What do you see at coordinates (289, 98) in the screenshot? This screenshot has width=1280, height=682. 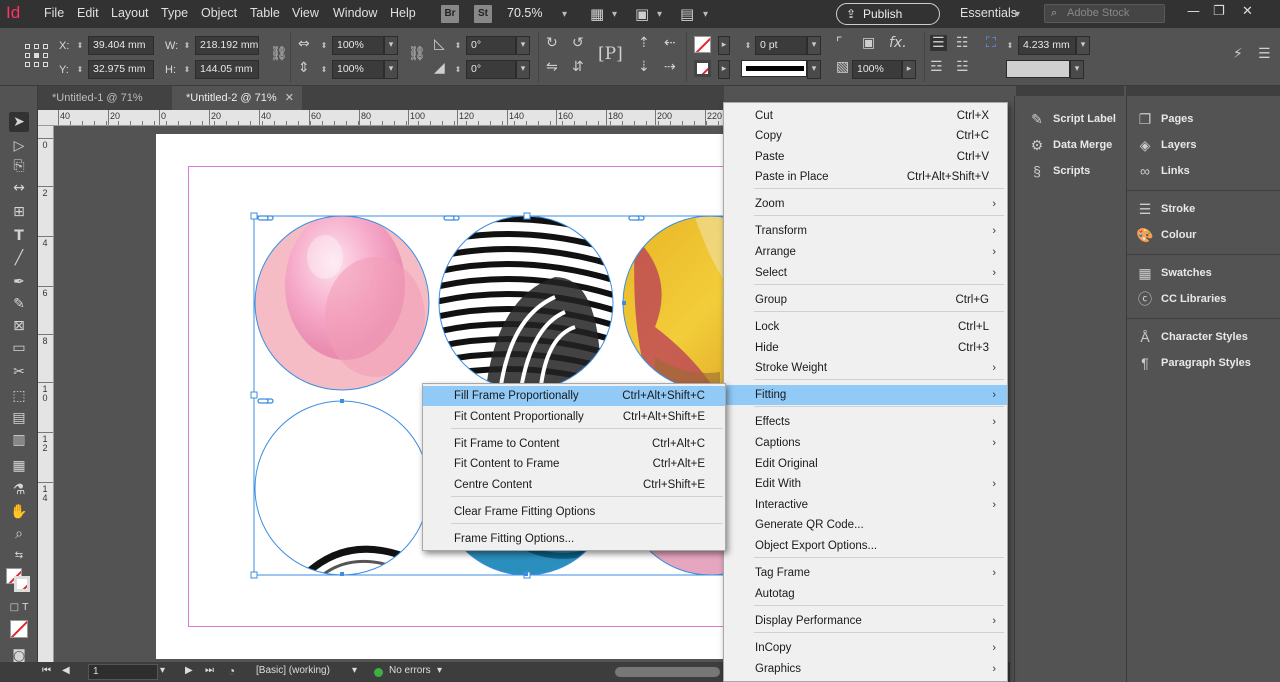 I see `close-tab-icon: ✕` at bounding box center [289, 98].